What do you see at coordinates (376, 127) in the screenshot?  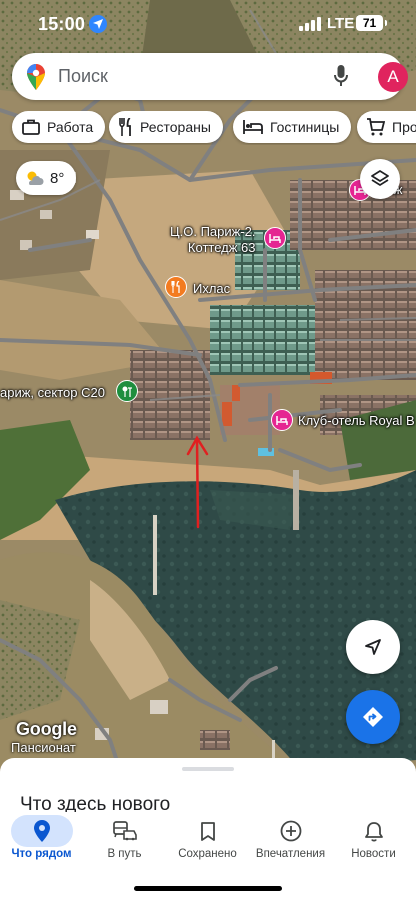 I see `cart-icon` at bounding box center [376, 127].